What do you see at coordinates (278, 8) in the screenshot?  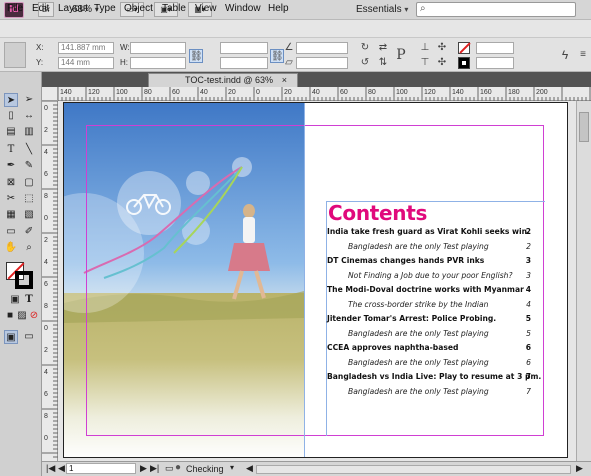 I see `menu-help: Help` at bounding box center [278, 8].